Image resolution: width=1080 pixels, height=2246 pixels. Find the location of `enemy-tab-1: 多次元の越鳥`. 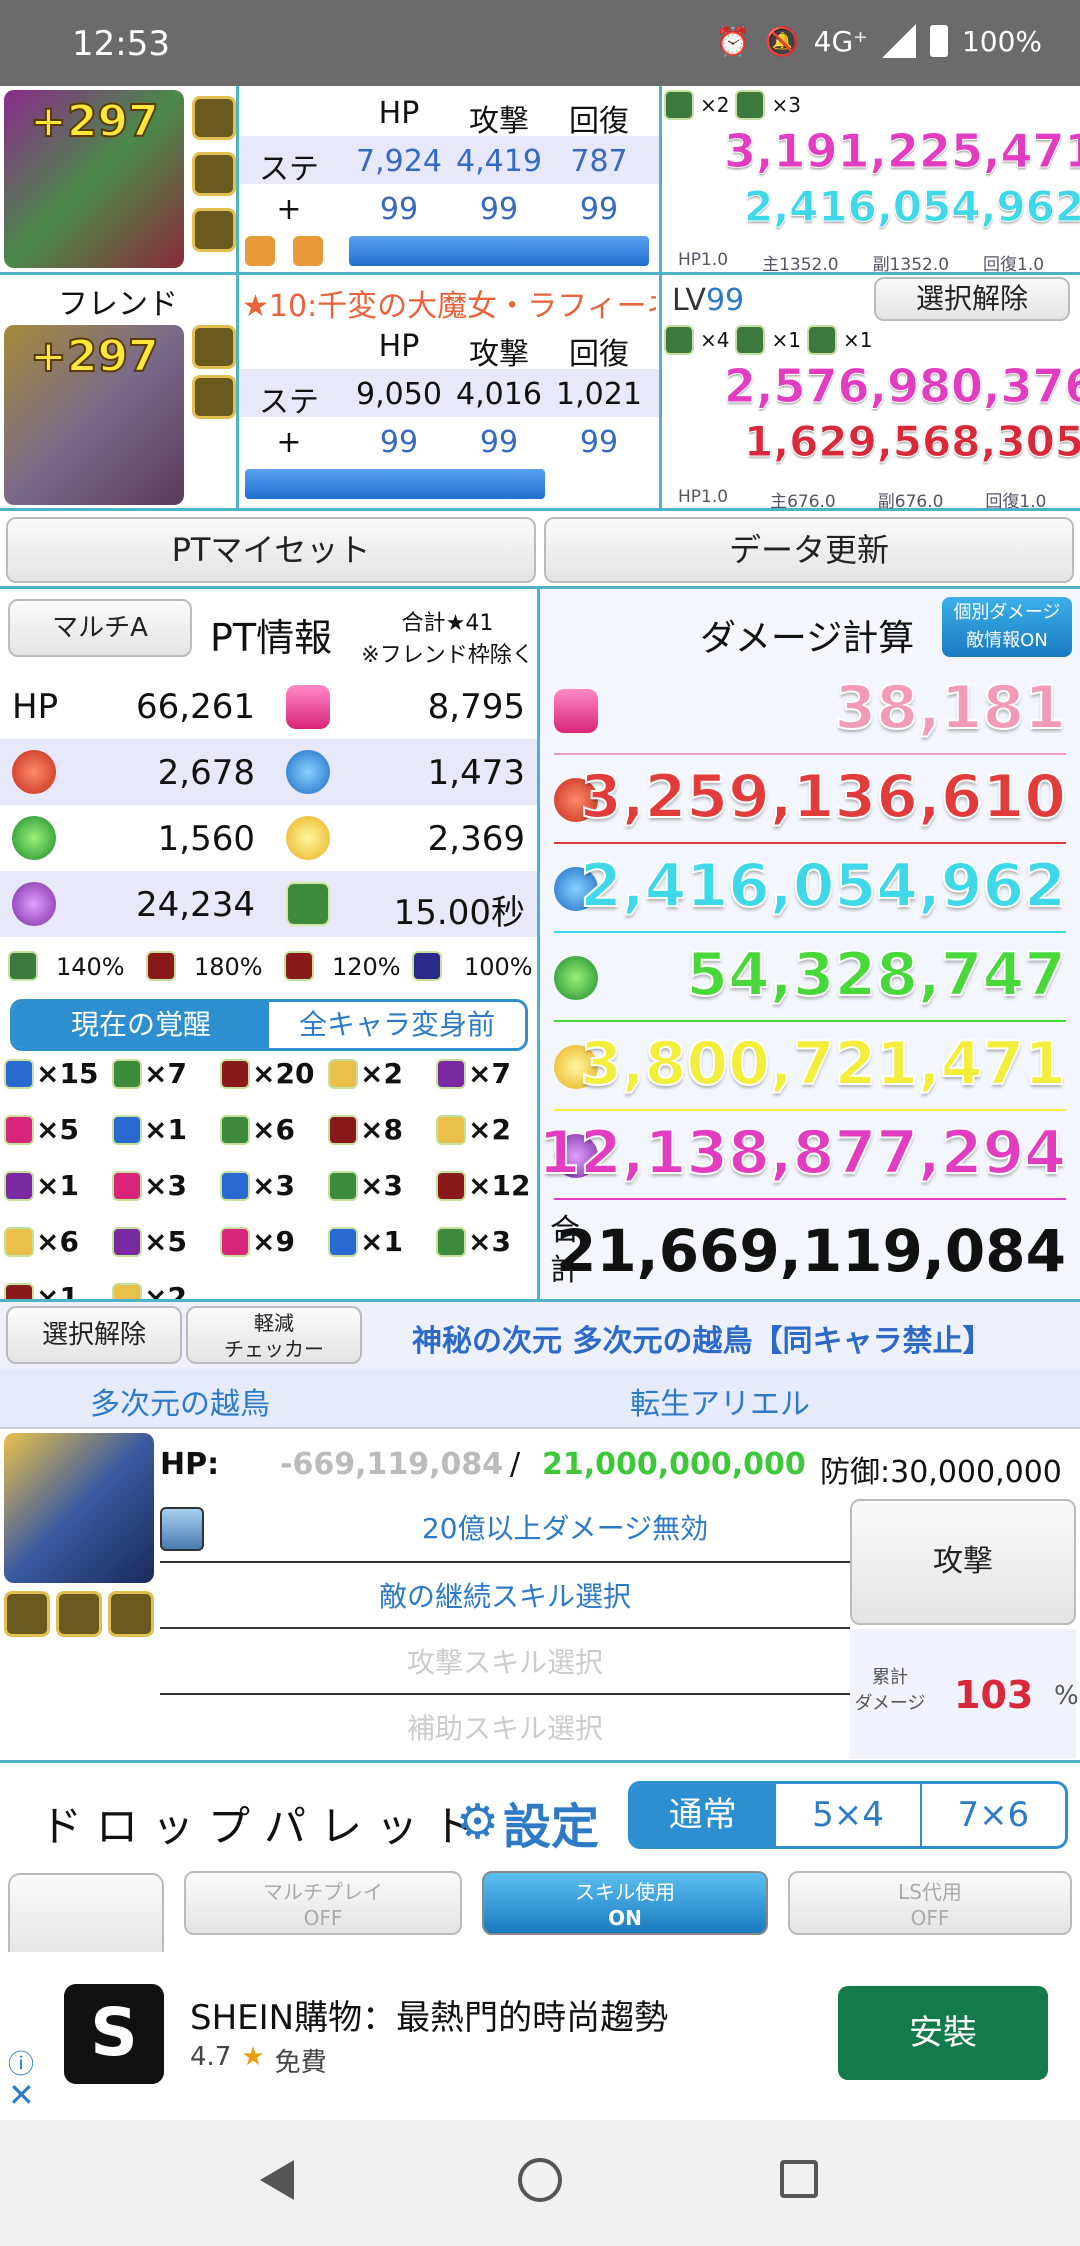

enemy-tab-1: 多次元の越鳥 is located at coordinates (180, 1401).